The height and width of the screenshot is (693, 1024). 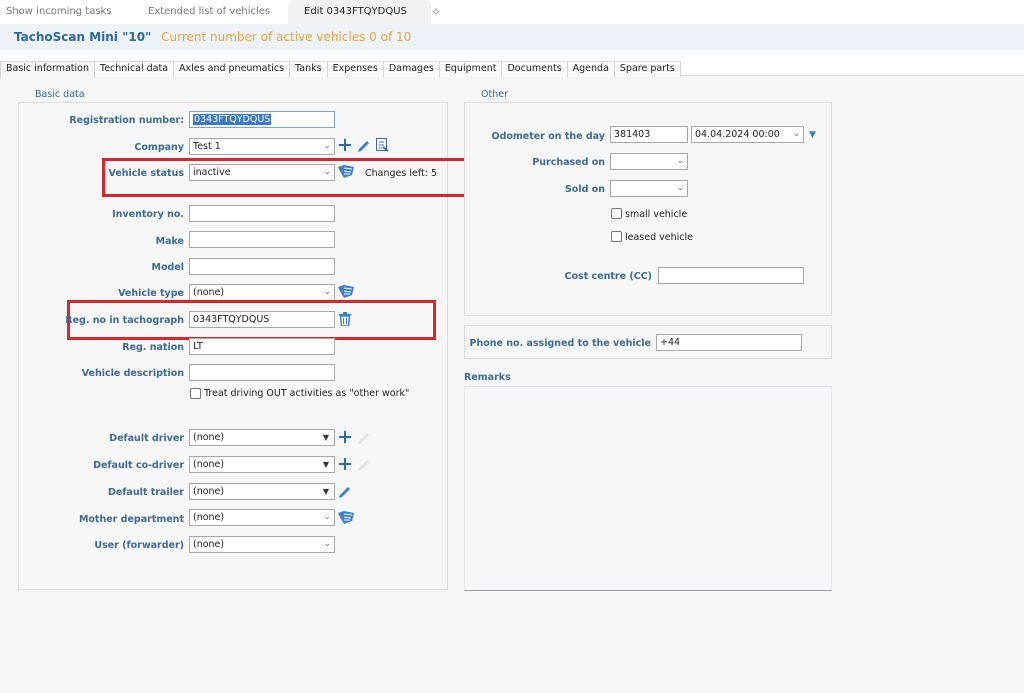 What do you see at coordinates (364, 438) in the screenshot?
I see `edit-driver-icon-disabled` at bounding box center [364, 438].